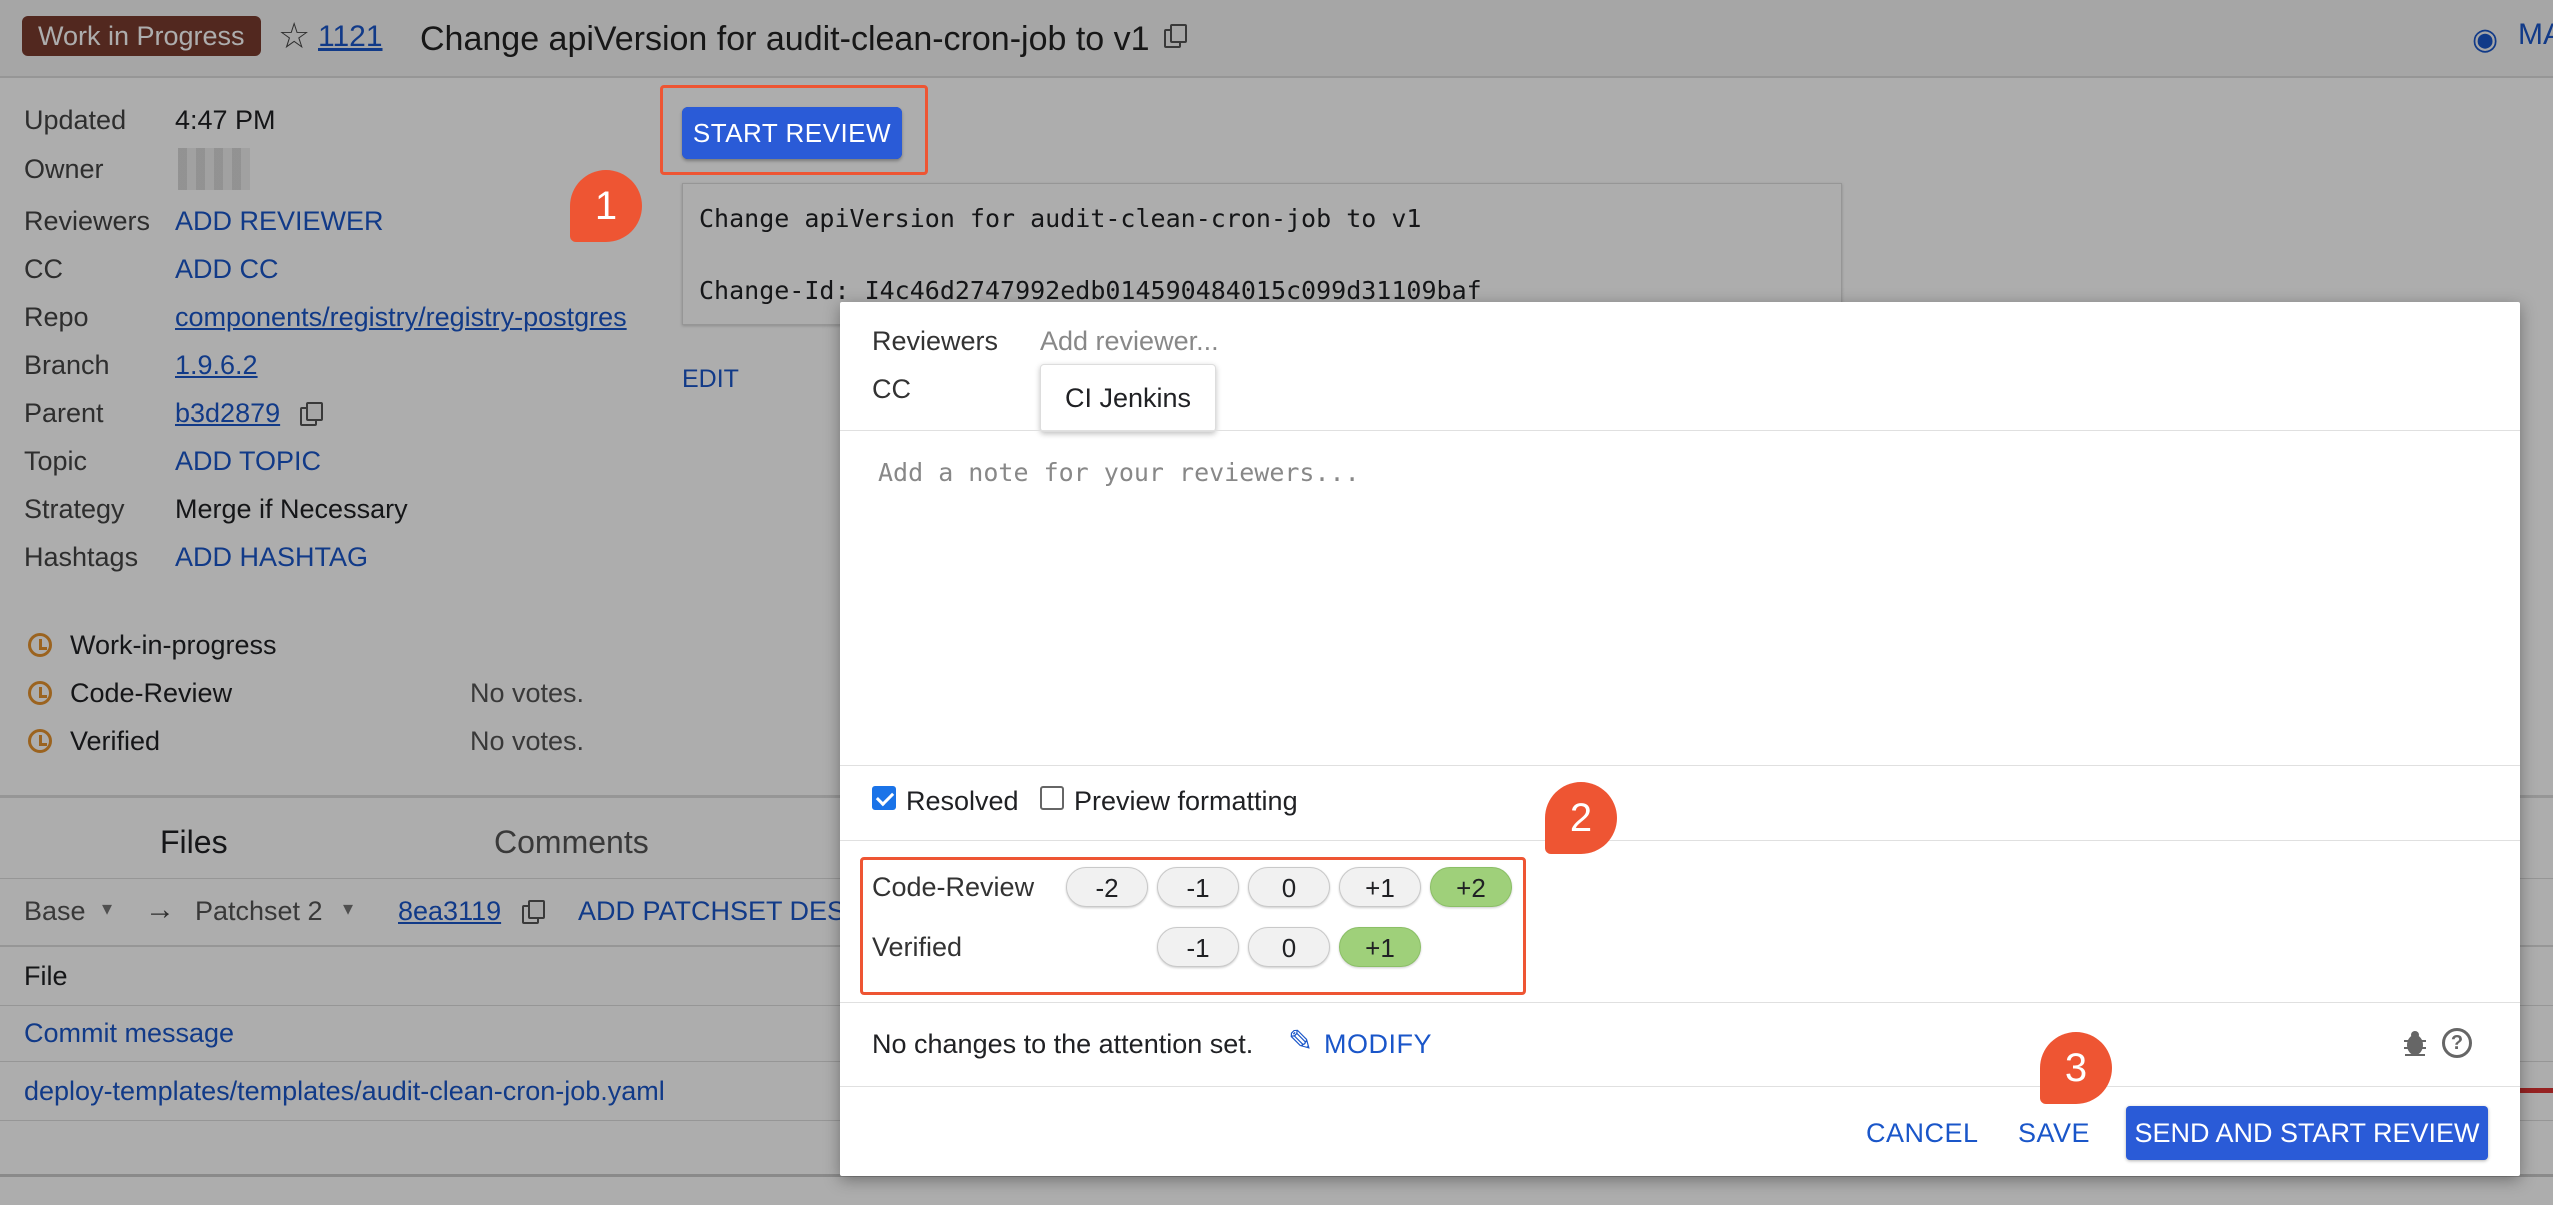 The height and width of the screenshot is (1205, 2553). I want to click on pencil-icon: ✎, so click(1300, 1041).